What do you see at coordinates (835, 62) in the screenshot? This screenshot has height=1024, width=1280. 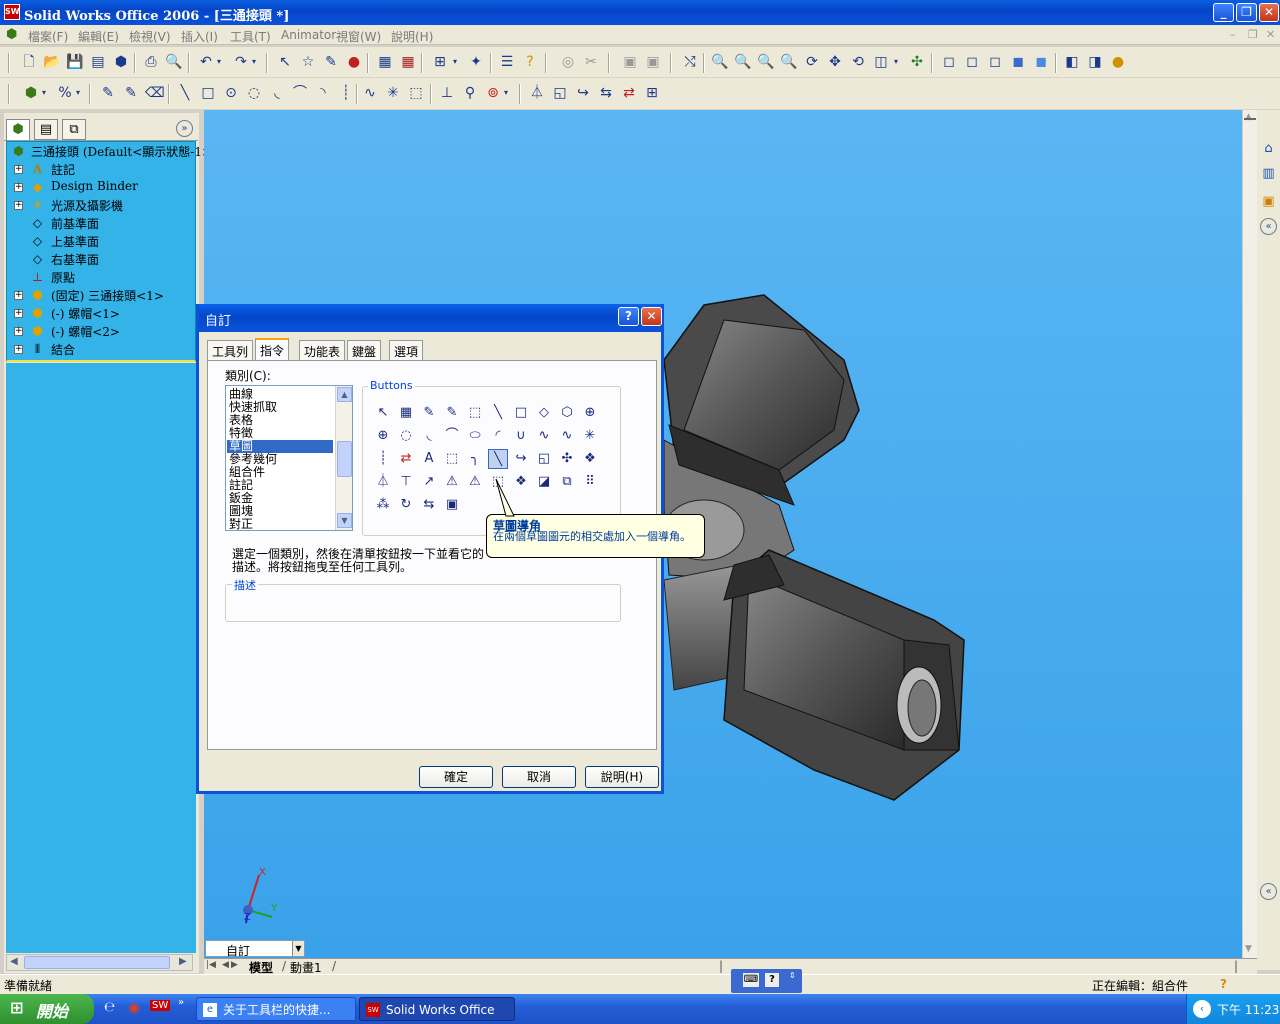 I see `pan-icon: ✥` at bounding box center [835, 62].